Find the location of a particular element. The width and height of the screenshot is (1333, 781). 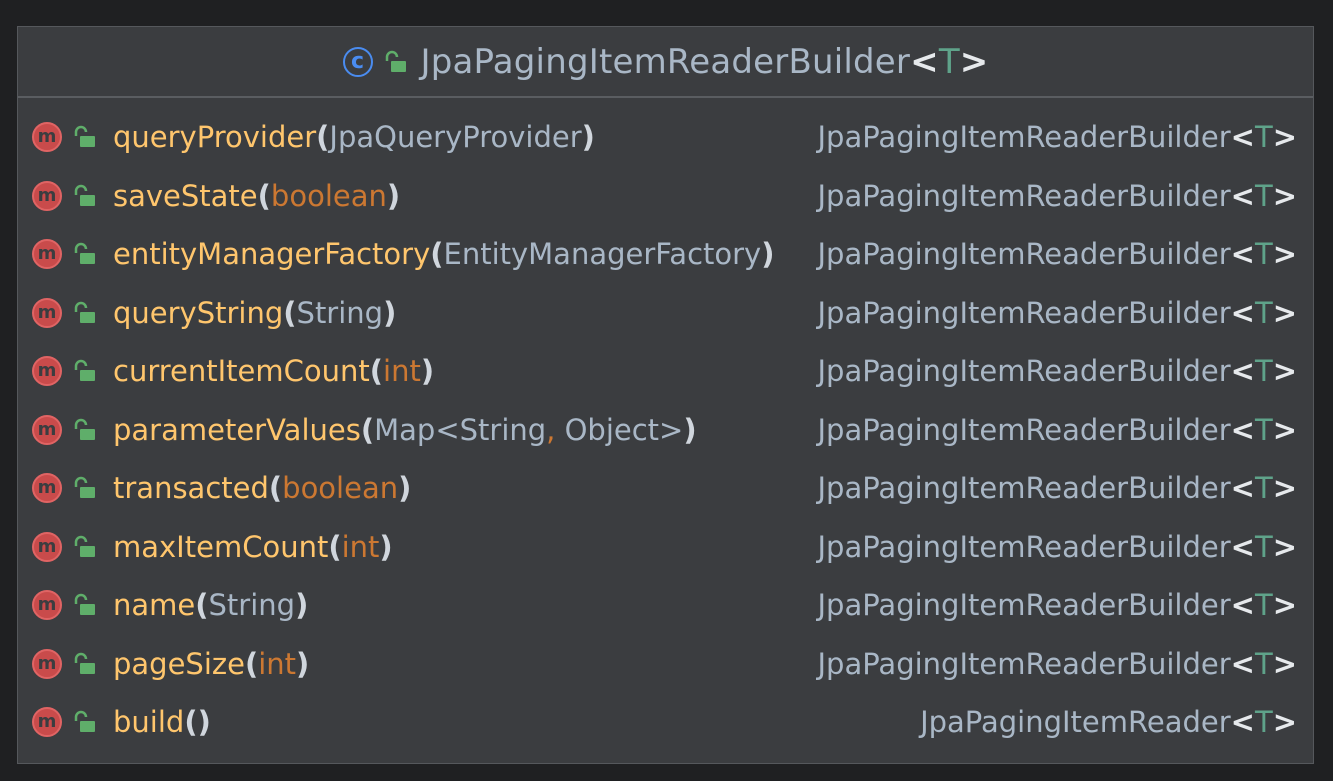

method-name: queryString is located at coordinates (198, 312).